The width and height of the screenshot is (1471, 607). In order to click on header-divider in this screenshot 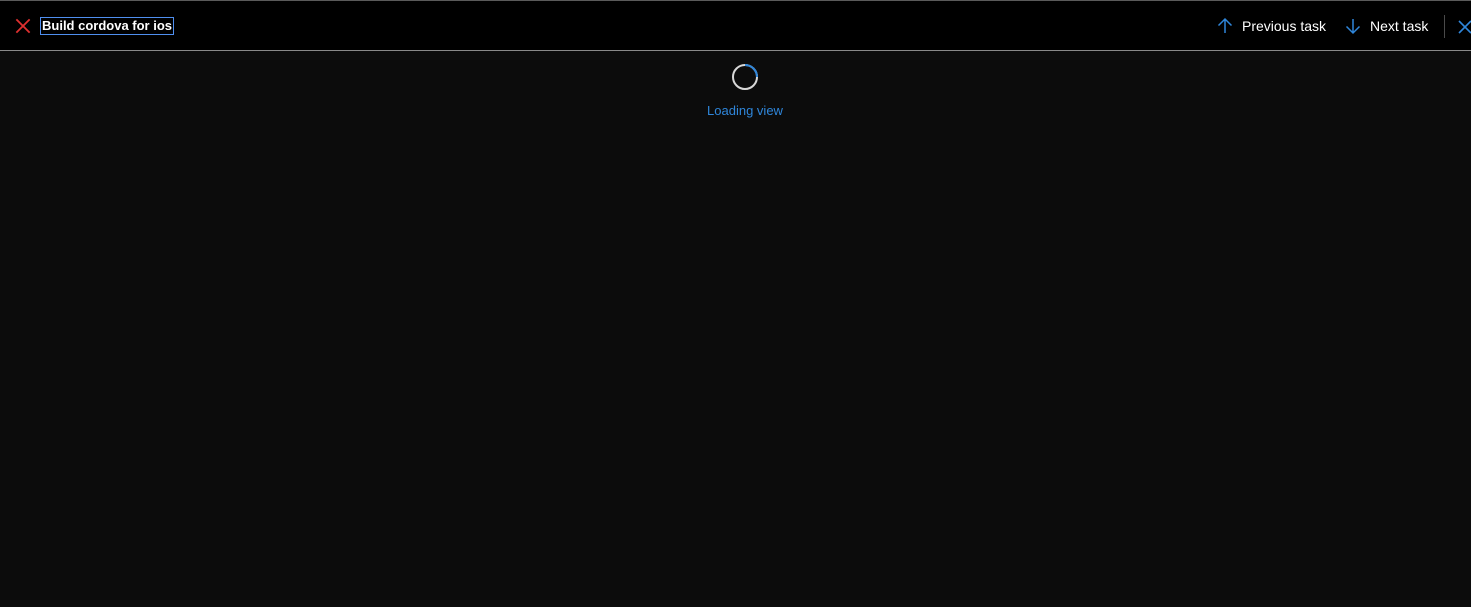, I will do `click(1444, 26)`.